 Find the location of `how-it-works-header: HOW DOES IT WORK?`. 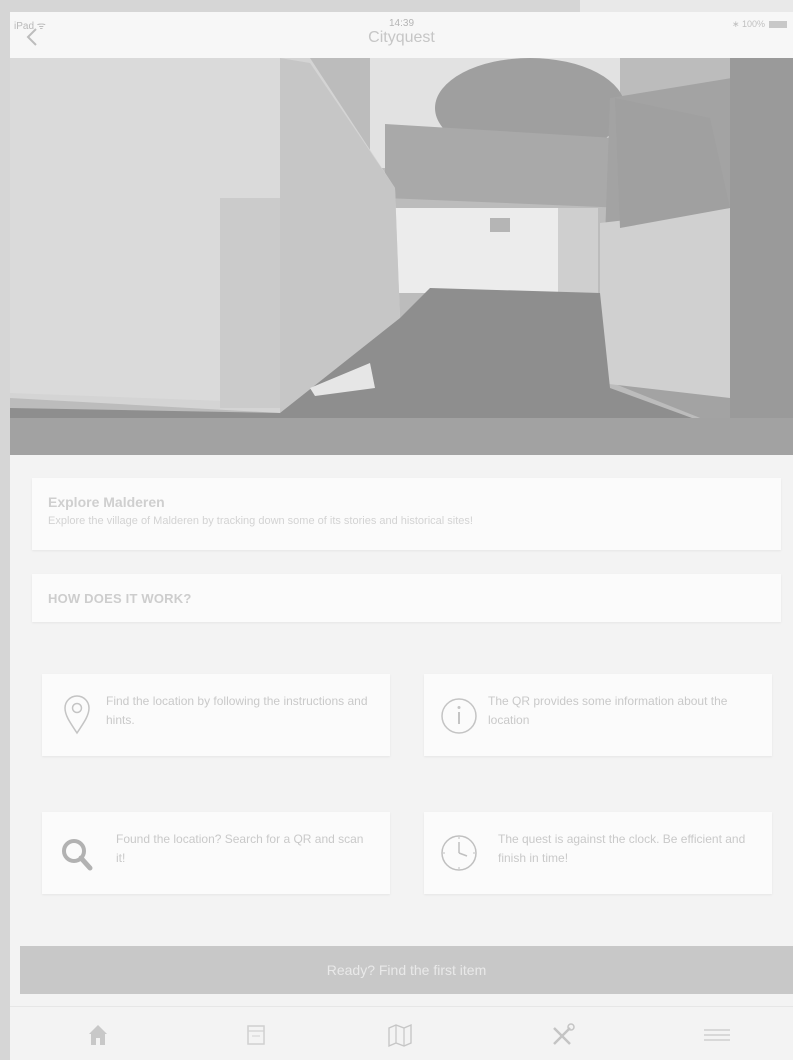

how-it-works-header: HOW DOES IT WORK? is located at coordinates (406, 598).